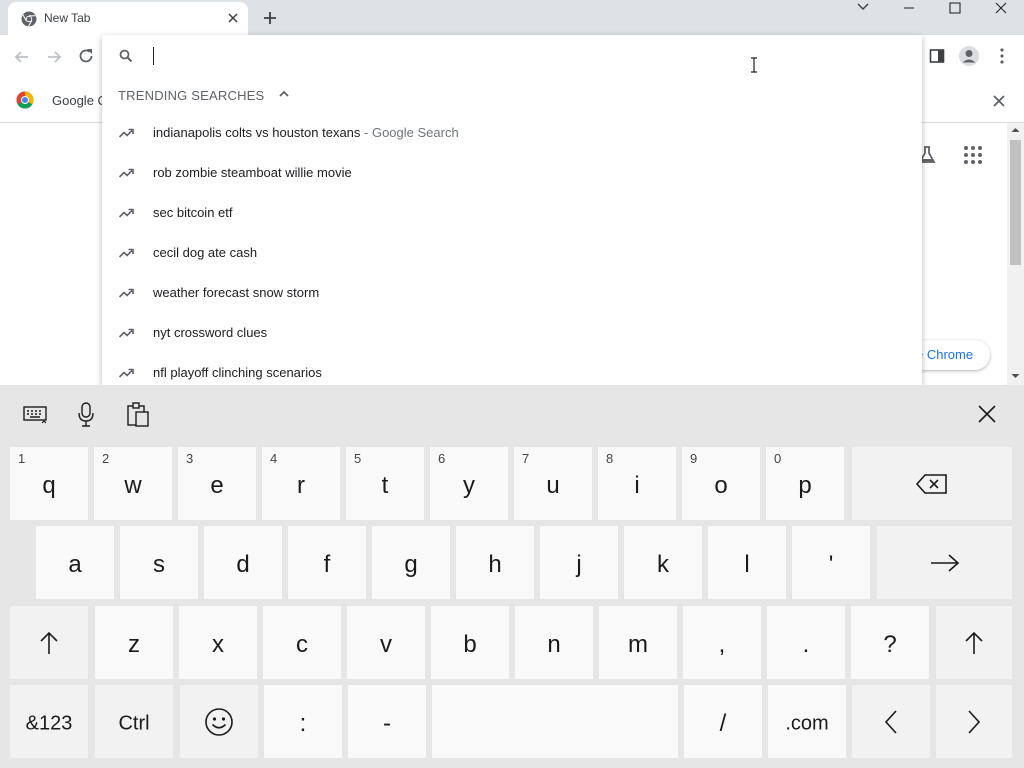  I want to click on suggestion-text: nfl playoff clinching scenarios, so click(237, 372).